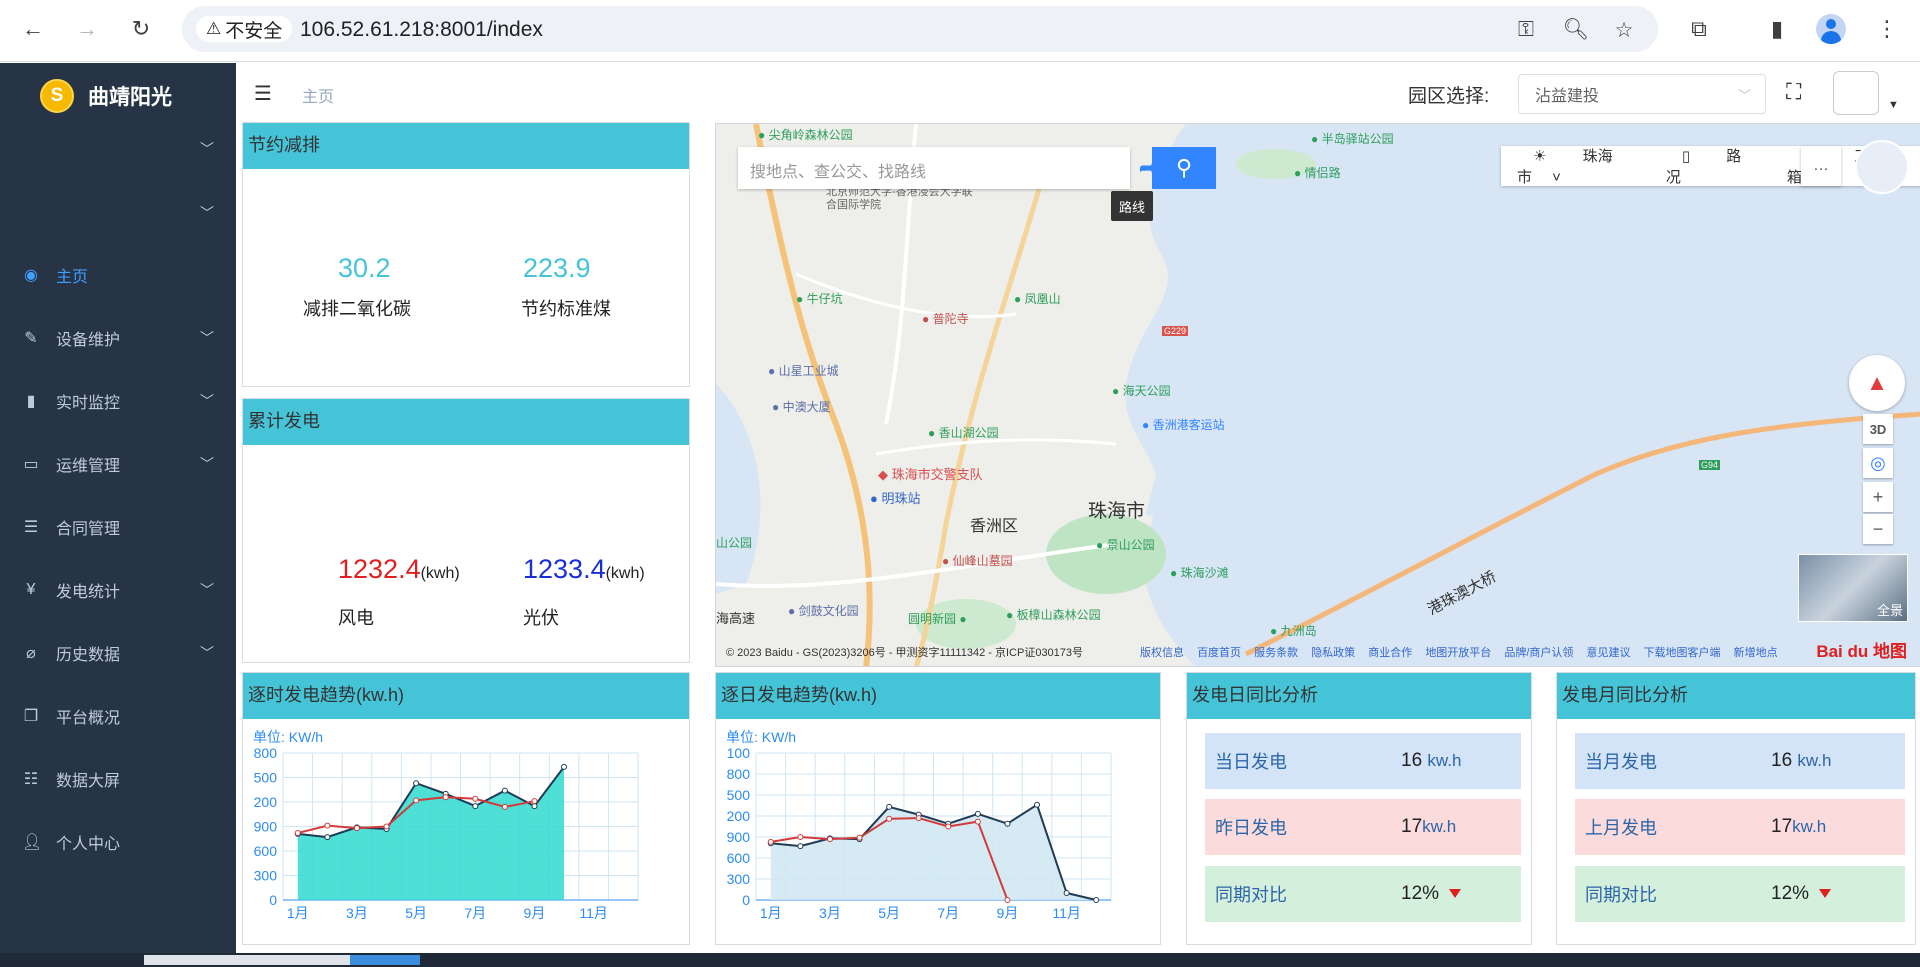 The width and height of the screenshot is (1920, 967). I want to click on sidebar-item-label: 主页, so click(72, 277).